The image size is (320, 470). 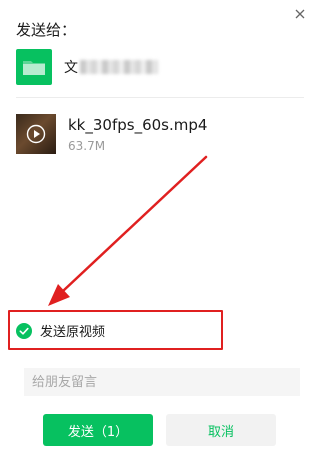 What do you see at coordinates (46, 30) in the screenshot?
I see `dialog-title: 发送给：` at bounding box center [46, 30].